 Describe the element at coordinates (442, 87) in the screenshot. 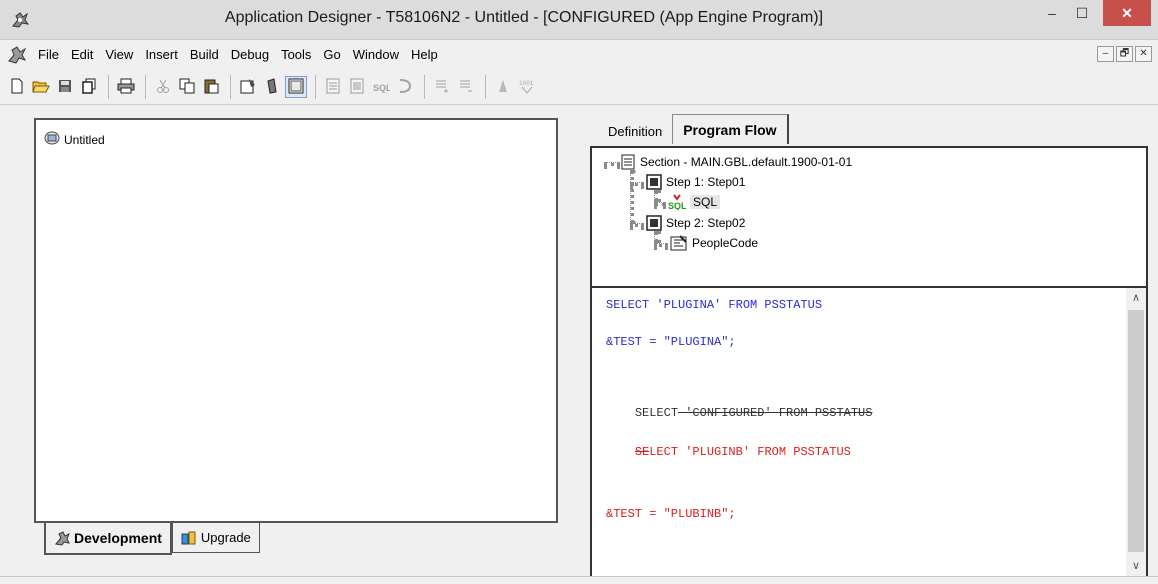

I see `insert-before-button` at that location.